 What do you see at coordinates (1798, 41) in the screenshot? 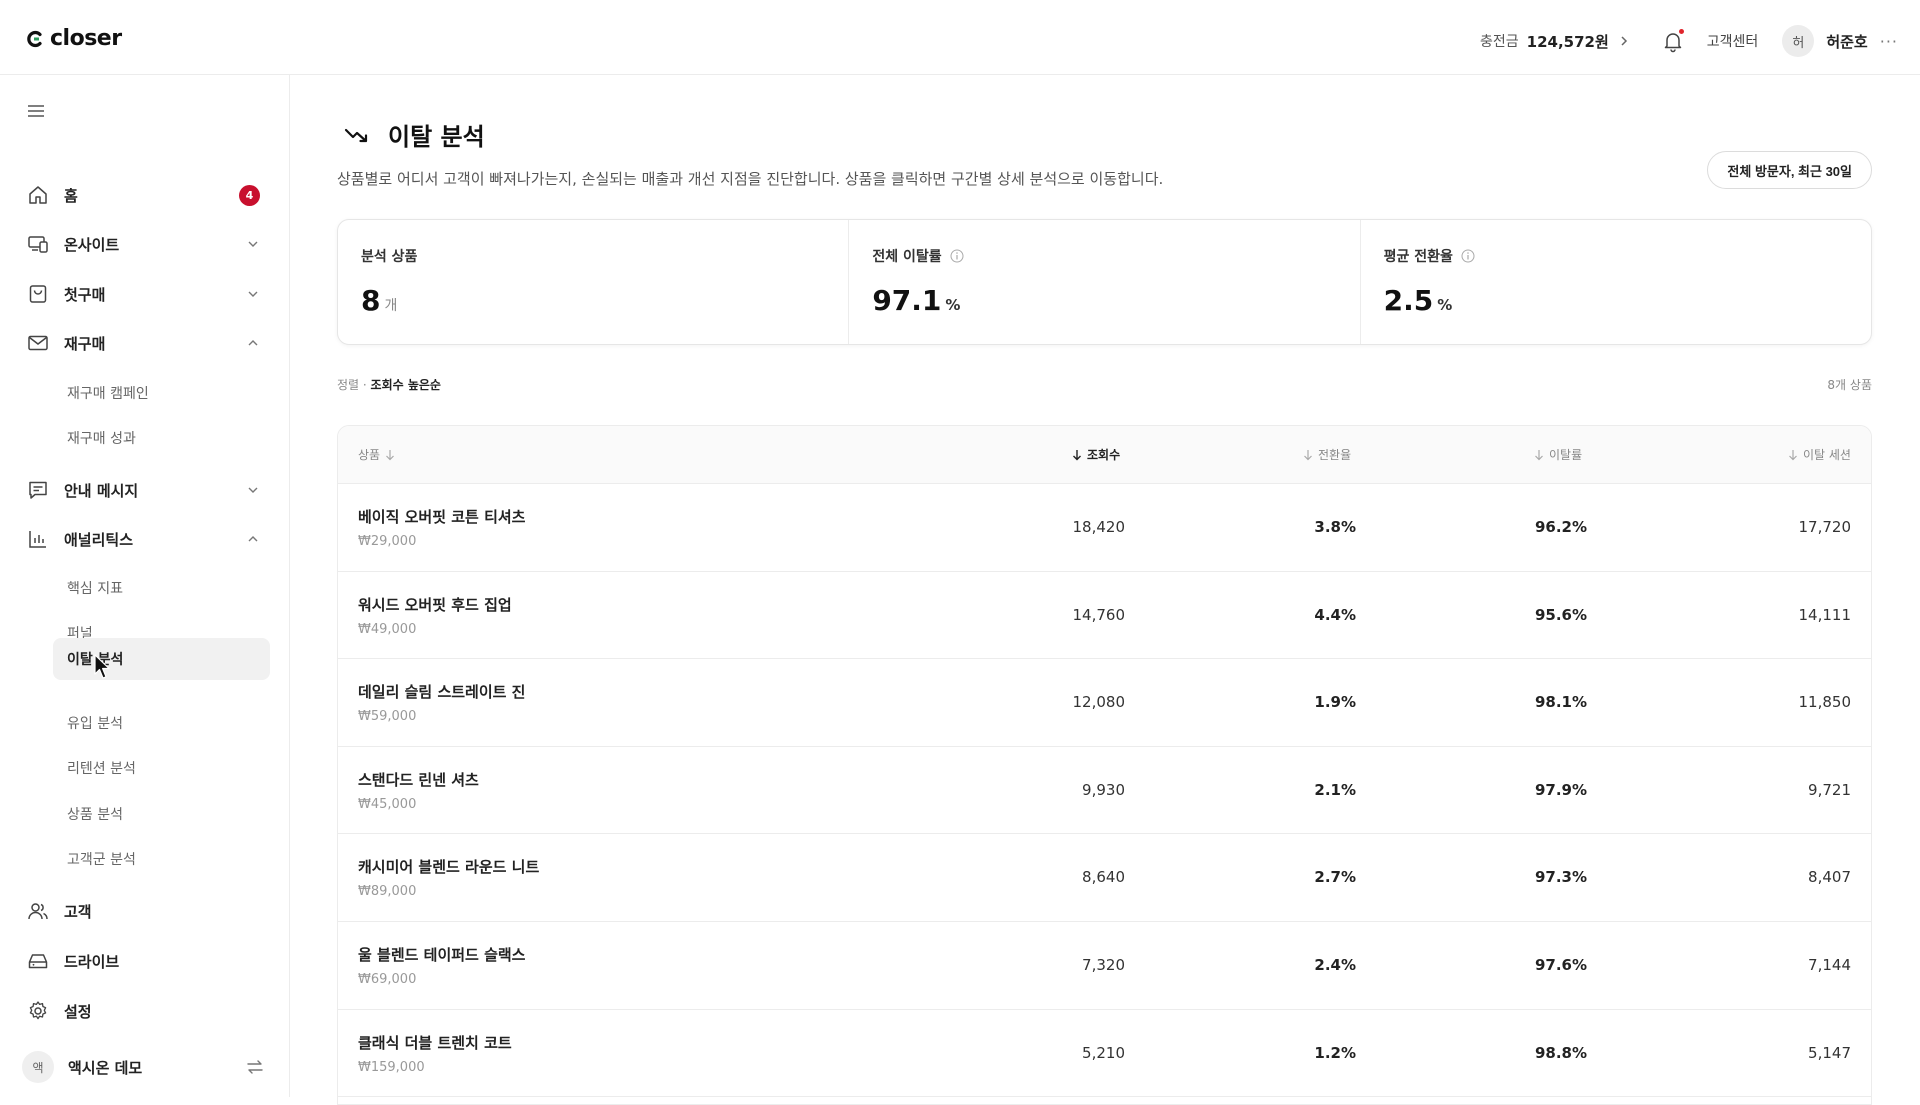
I see `avatar: 허` at bounding box center [1798, 41].